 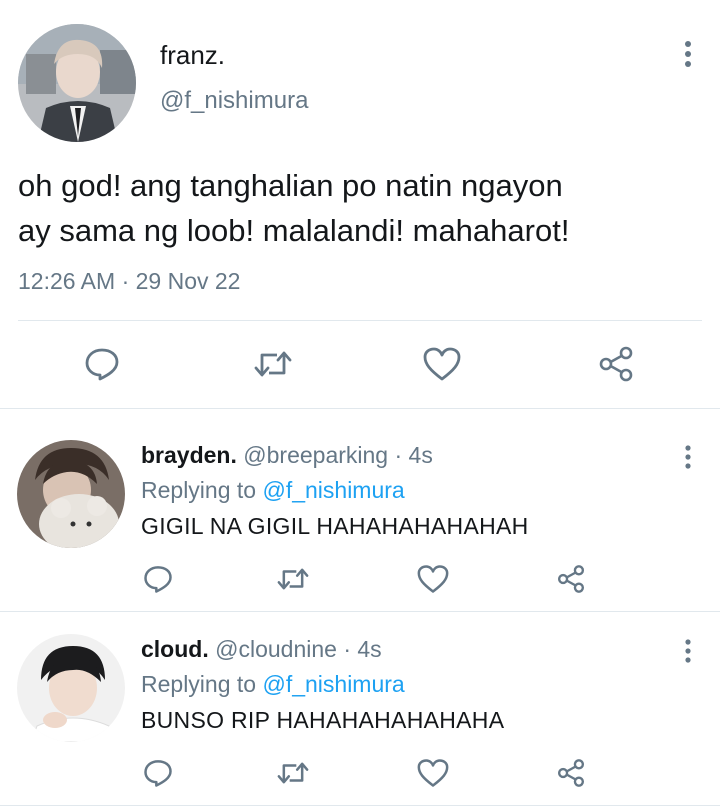 I want to click on tweet-actions, so click(x=360, y=366).